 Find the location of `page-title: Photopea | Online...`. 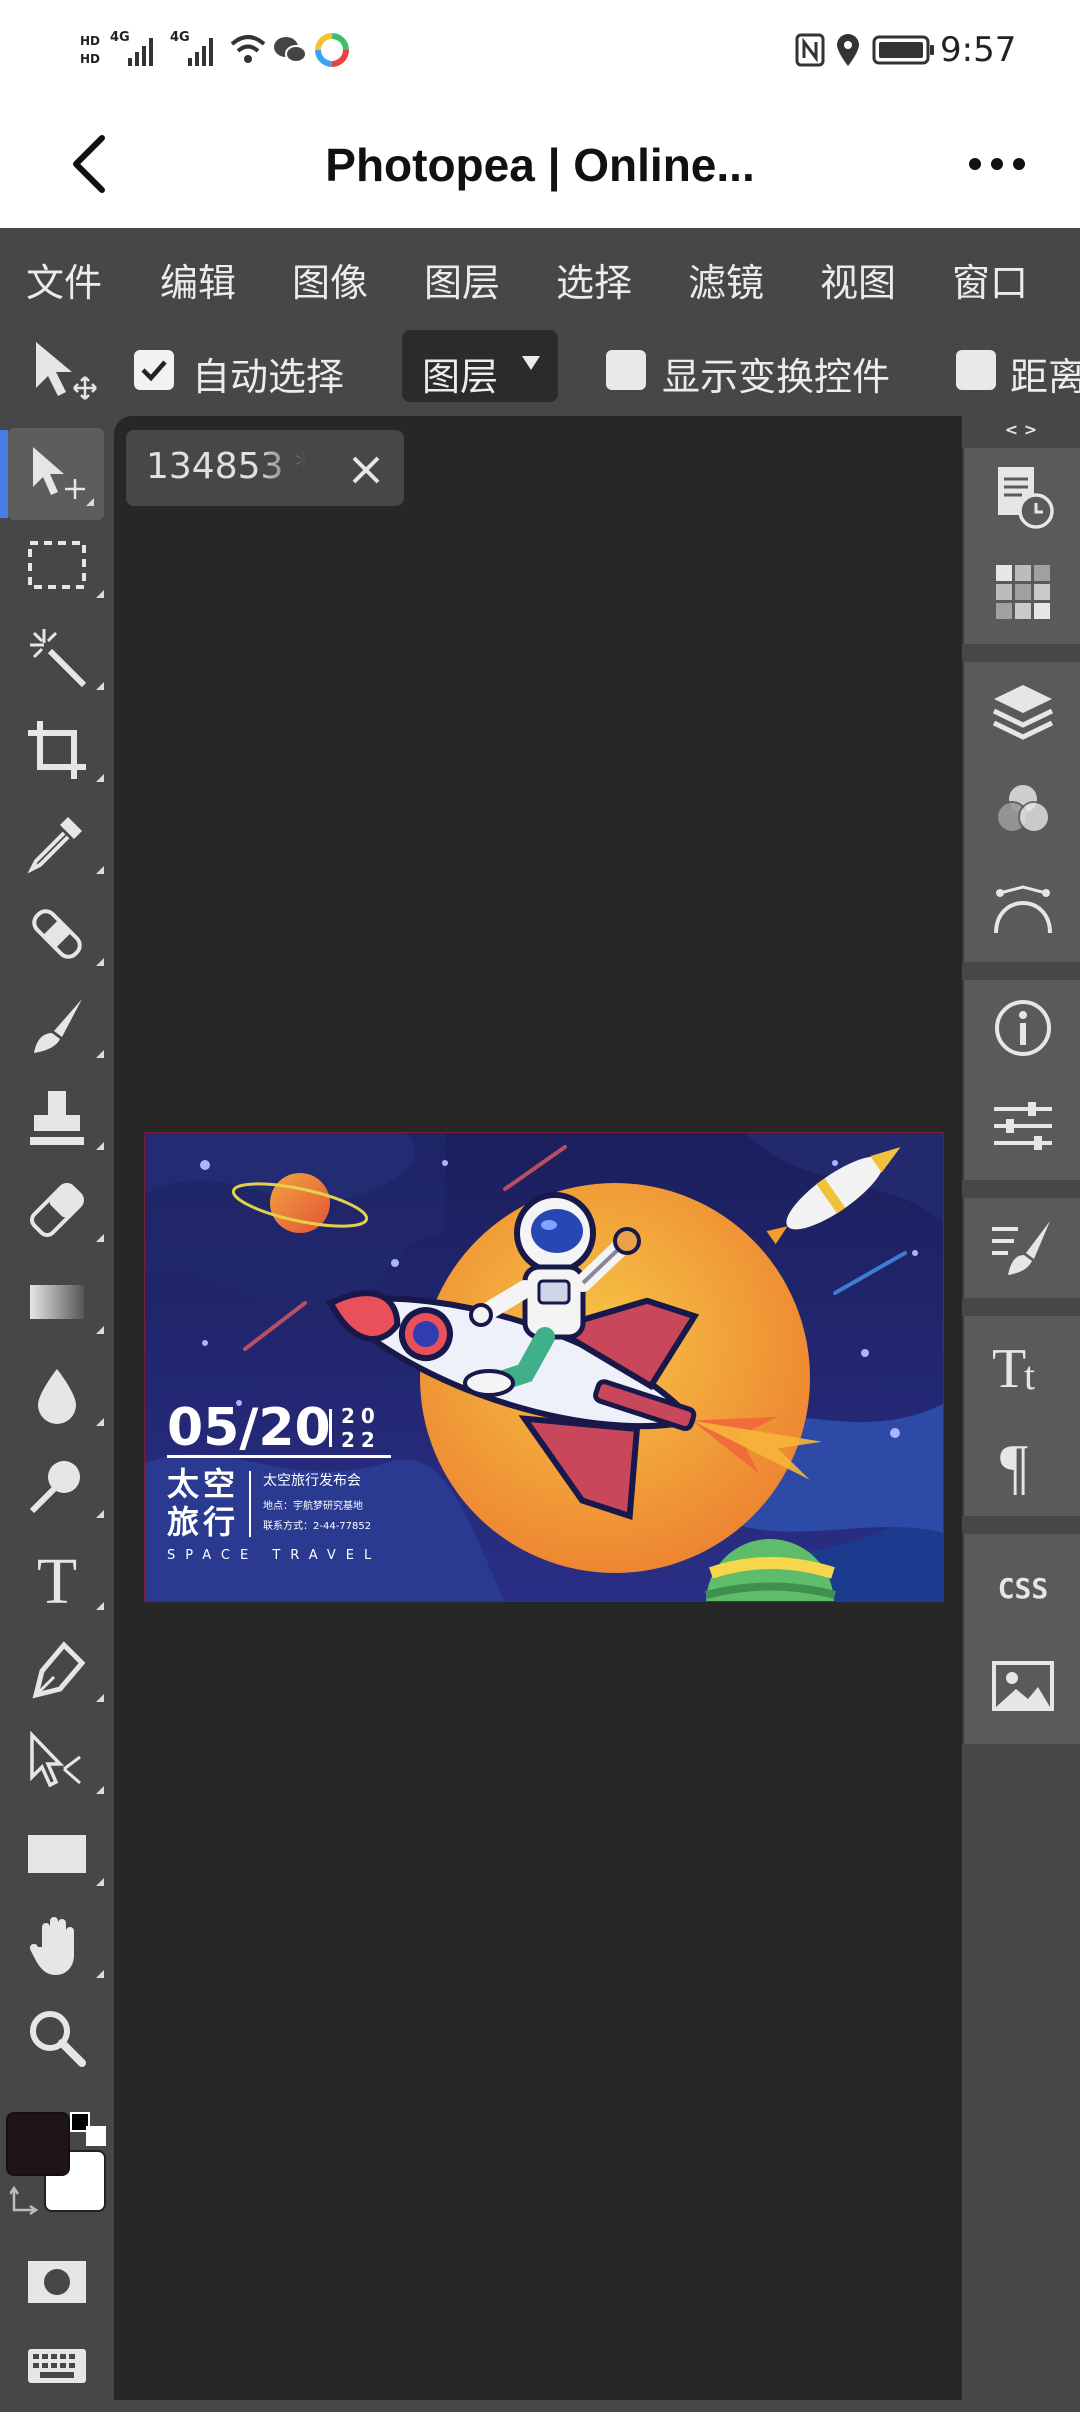

page-title: Photopea | Online... is located at coordinates (540, 165).